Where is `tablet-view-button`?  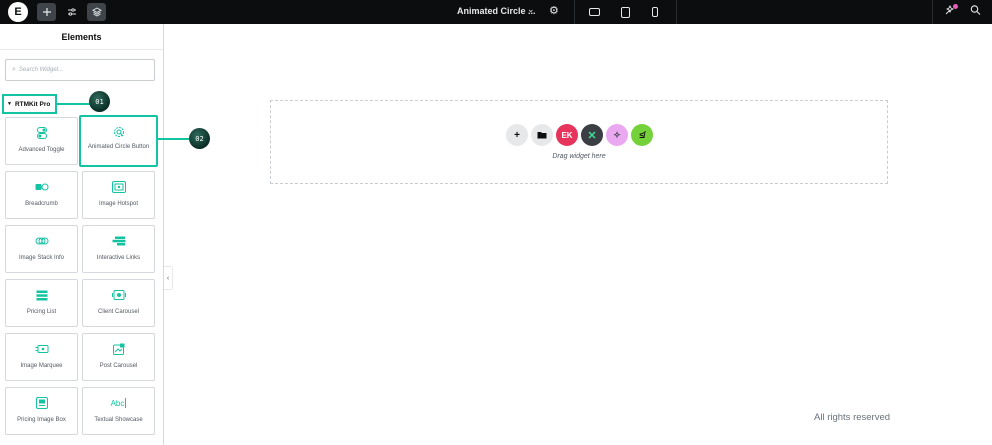 tablet-view-button is located at coordinates (625, 12).